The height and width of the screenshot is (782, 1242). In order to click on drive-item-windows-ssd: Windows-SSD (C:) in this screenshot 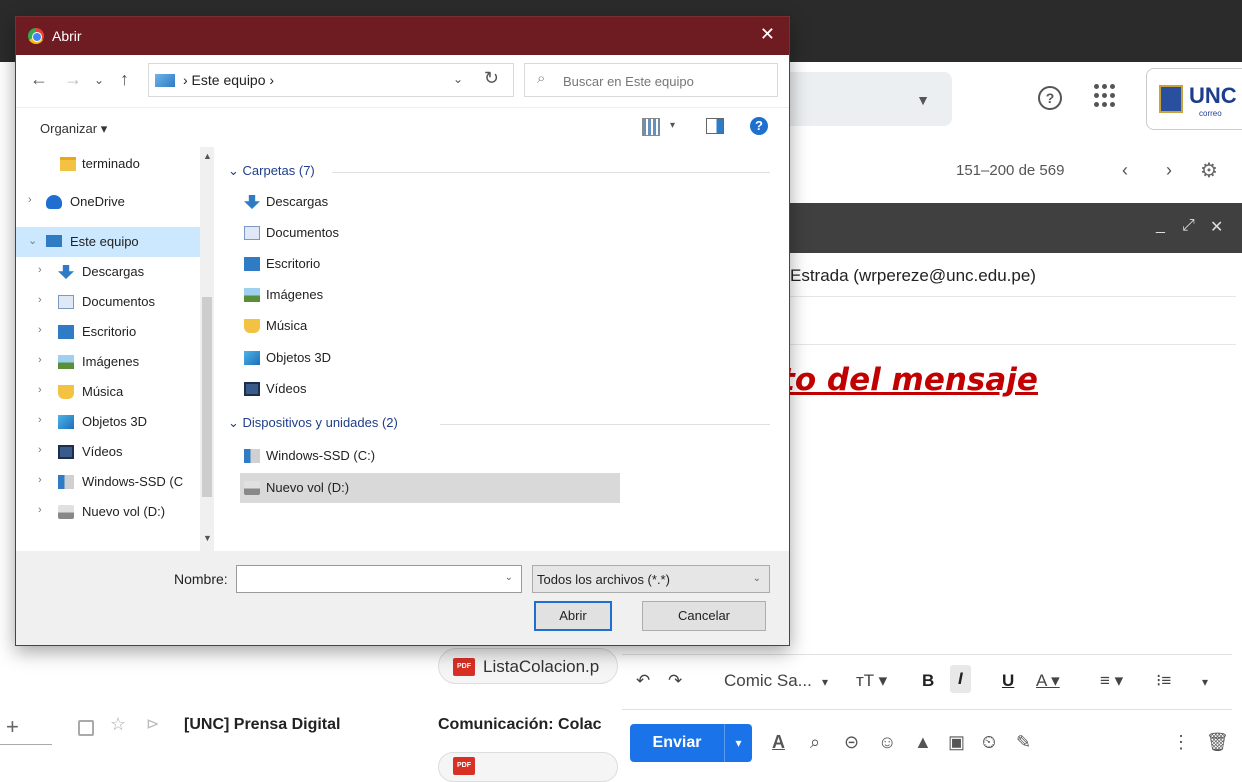, I will do `click(430, 456)`.